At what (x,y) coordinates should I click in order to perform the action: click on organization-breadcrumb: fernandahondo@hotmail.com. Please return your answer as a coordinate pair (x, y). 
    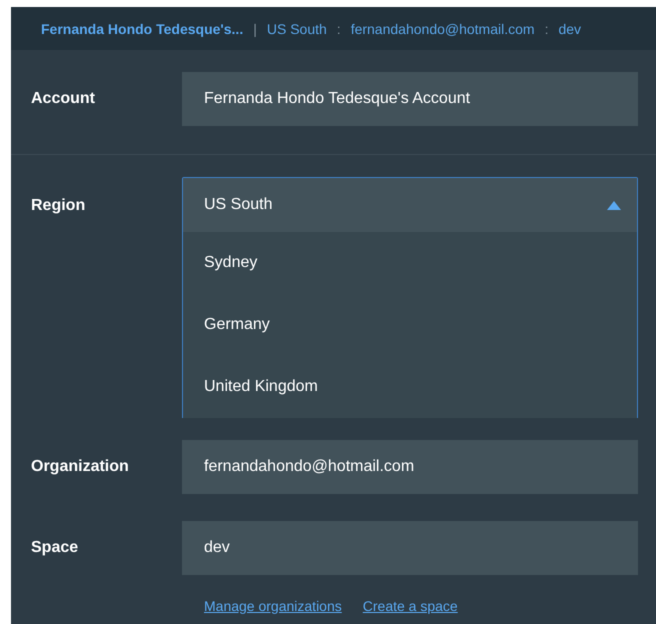
    Looking at the image, I should click on (442, 28).